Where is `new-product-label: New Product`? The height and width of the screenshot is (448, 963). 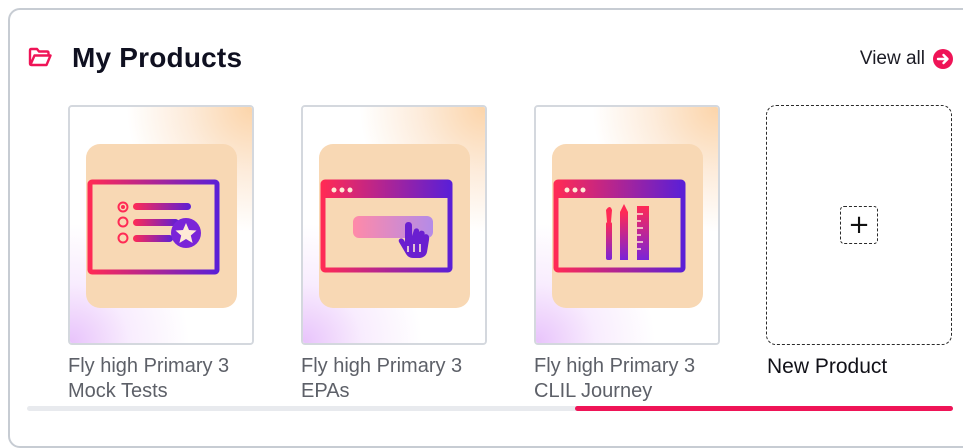
new-product-label: New Product is located at coordinates (827, 366).